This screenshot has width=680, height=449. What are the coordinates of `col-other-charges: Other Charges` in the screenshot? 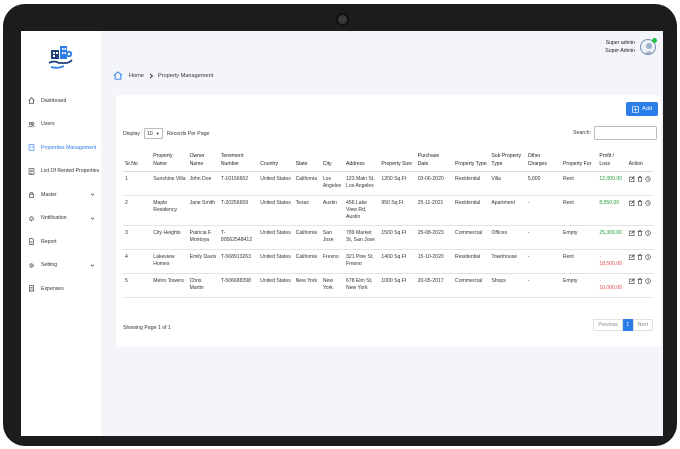 It's located at (543, 161).